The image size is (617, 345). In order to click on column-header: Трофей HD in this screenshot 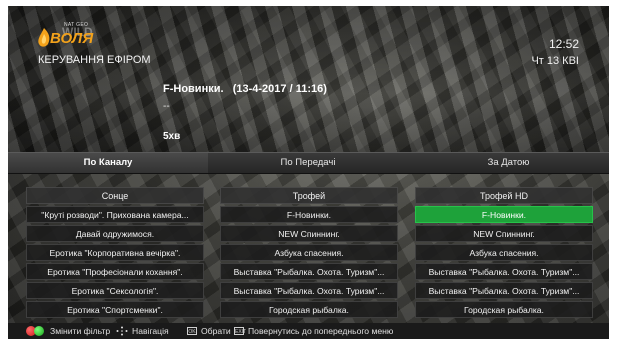, I will do `click(504, 195)`.